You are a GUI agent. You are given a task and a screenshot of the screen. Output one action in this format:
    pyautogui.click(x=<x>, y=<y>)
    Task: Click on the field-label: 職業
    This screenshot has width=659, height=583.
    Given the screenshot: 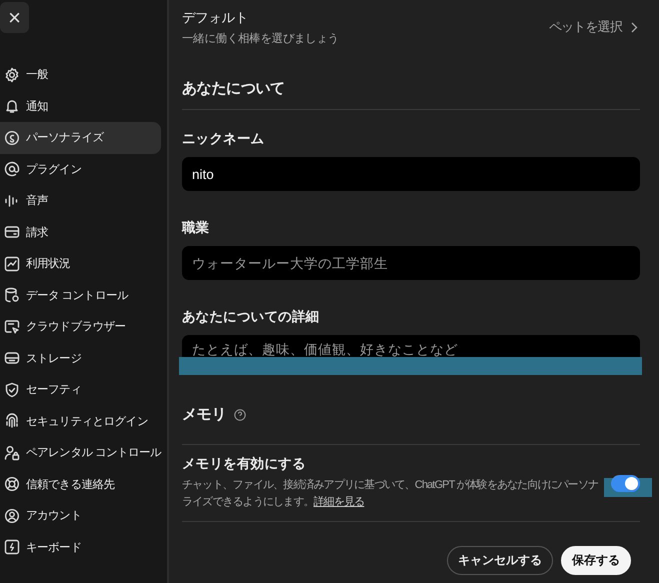 What is the action you would take?
    pyautogui.click(x=196, y=228)
    